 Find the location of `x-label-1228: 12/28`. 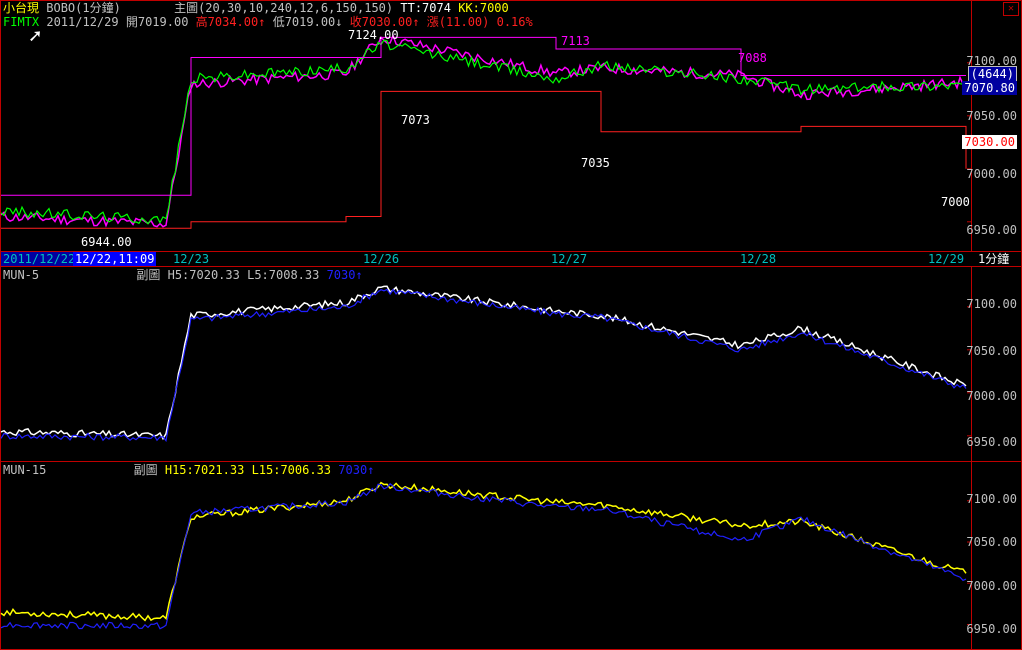

x-label-1228: 12/28 is located at coordinates (758, 259).